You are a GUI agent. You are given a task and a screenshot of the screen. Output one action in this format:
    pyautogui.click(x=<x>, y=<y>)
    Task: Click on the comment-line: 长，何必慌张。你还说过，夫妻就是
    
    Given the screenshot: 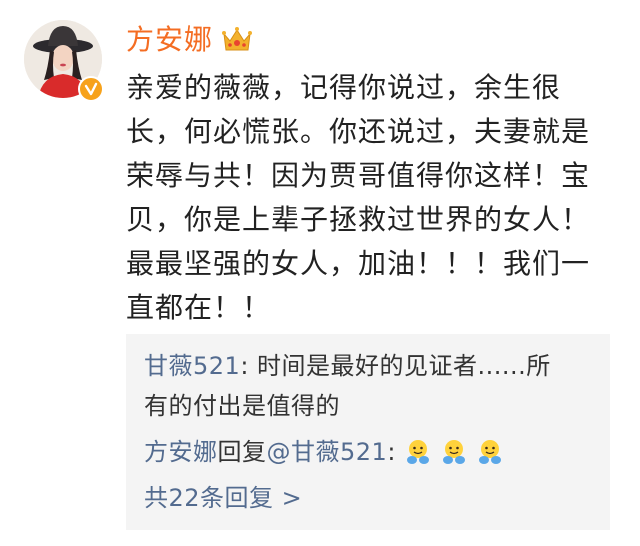 What is the action you would take?
    pyautogui.click(x=358, y=131)
    